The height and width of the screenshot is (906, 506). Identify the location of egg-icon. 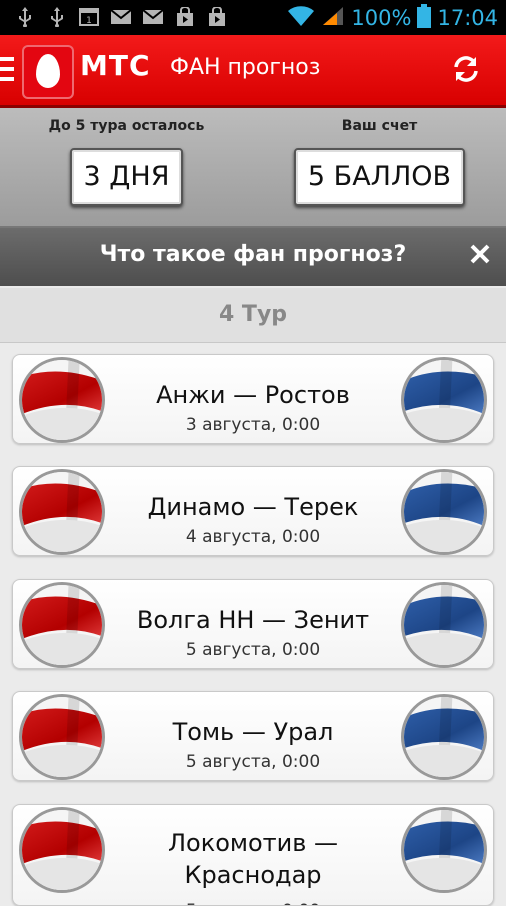
(48, 71).